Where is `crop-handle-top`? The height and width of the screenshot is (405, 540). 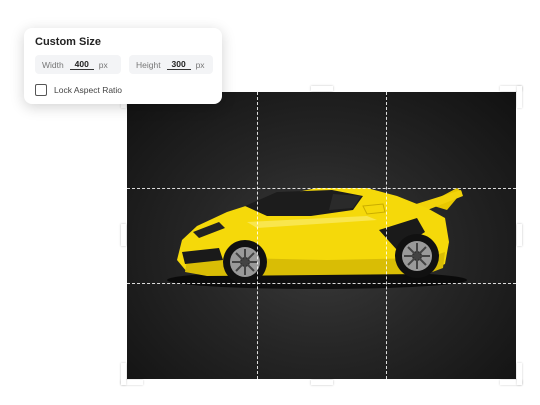
crop-handle-top is located at coordinates (322, 88).